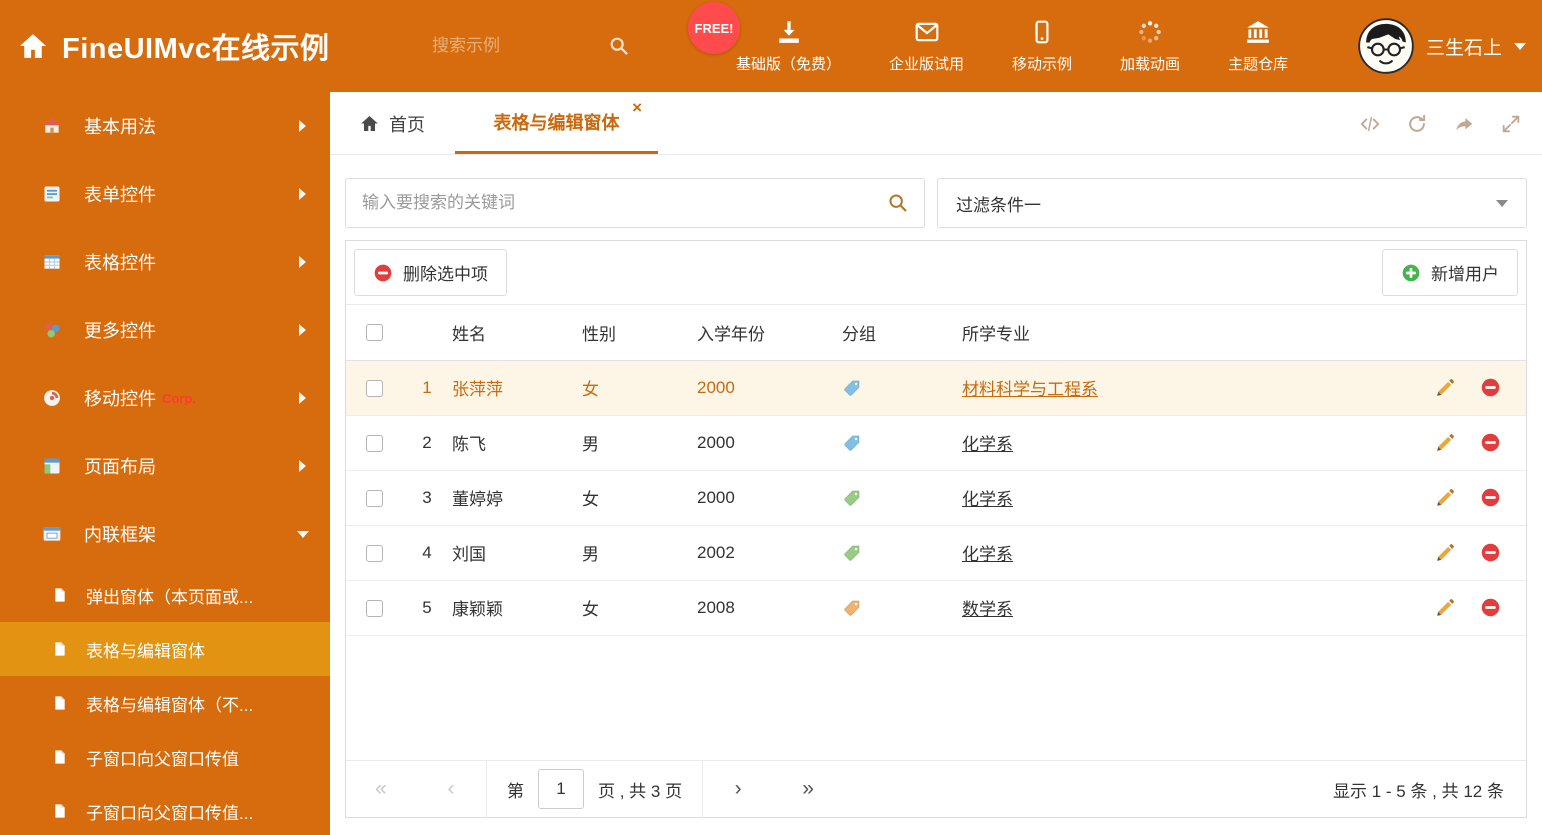 This screenshot has width=1542, height=835. What do you see at coordinates (556, 123) in the screenshot?
I see `tab-active: 表格与编辑窗体 ×` at bounding box center [556, 123].